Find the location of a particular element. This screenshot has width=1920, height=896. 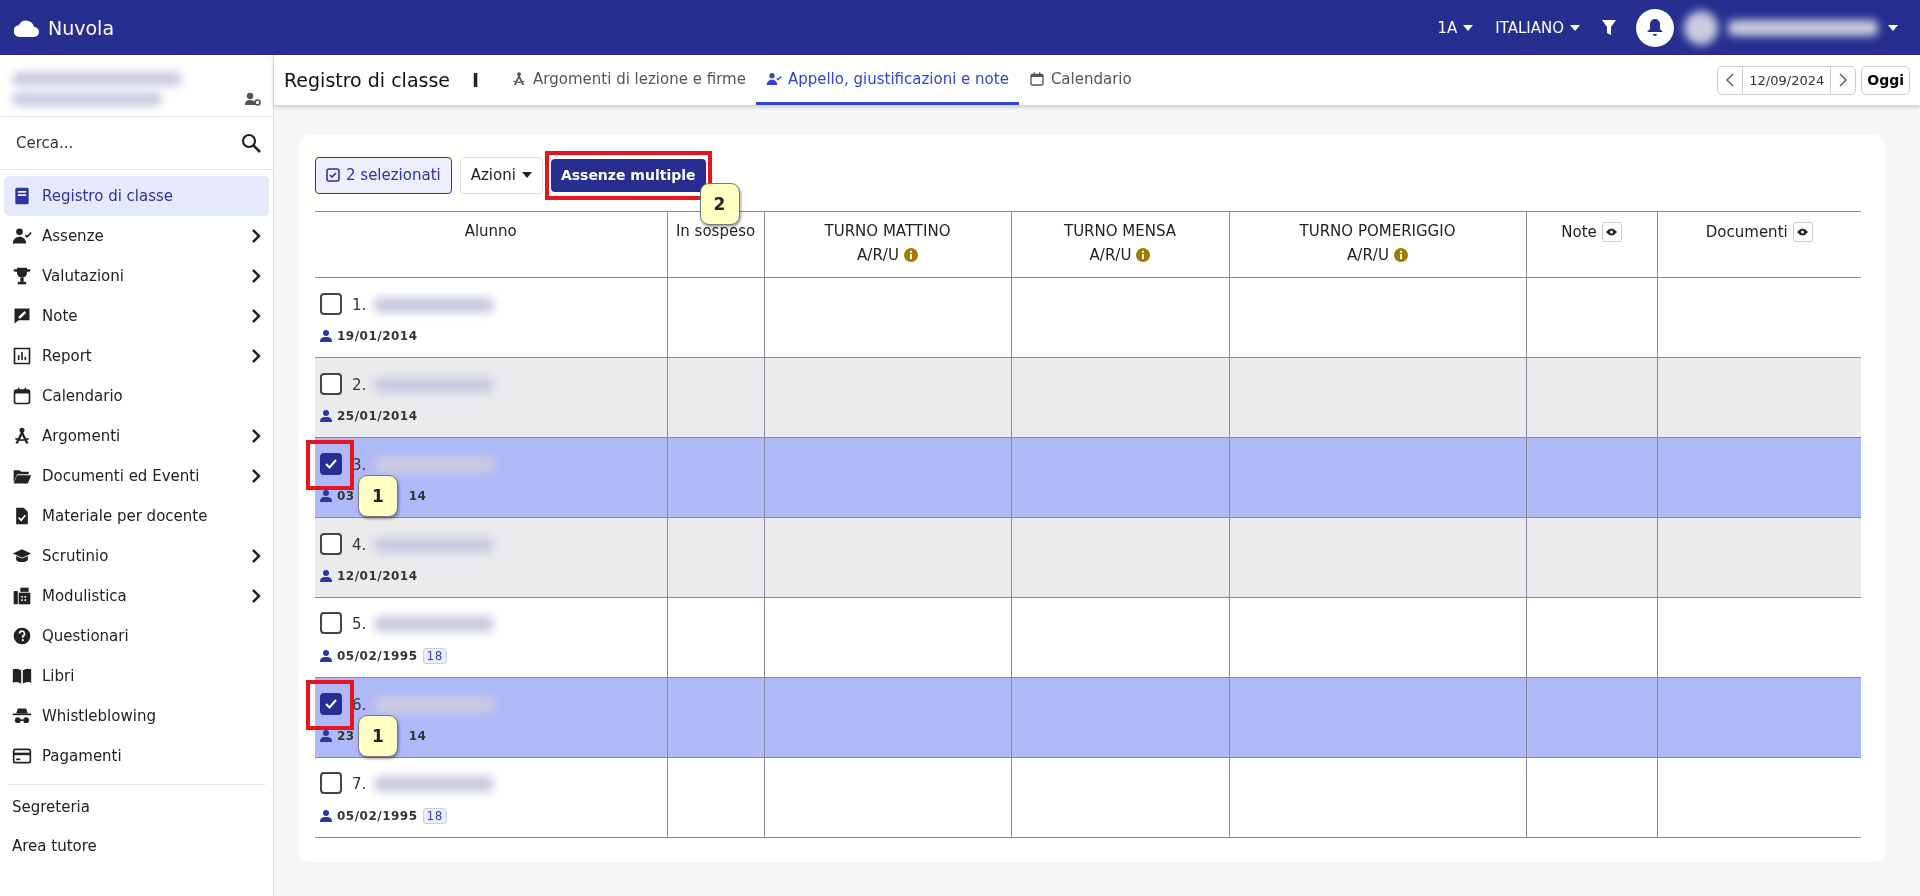

column-header: TURNO MENSA is located at coordinates (1120, 231).